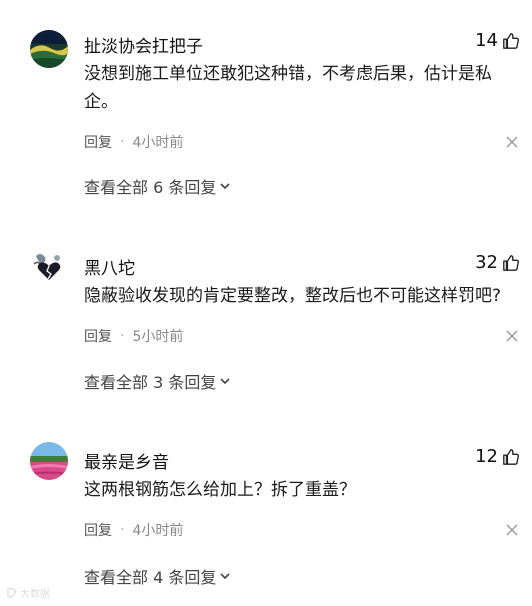  I want to click on view-all-replies: 查看全部 4 条回复, so click(157, 576).